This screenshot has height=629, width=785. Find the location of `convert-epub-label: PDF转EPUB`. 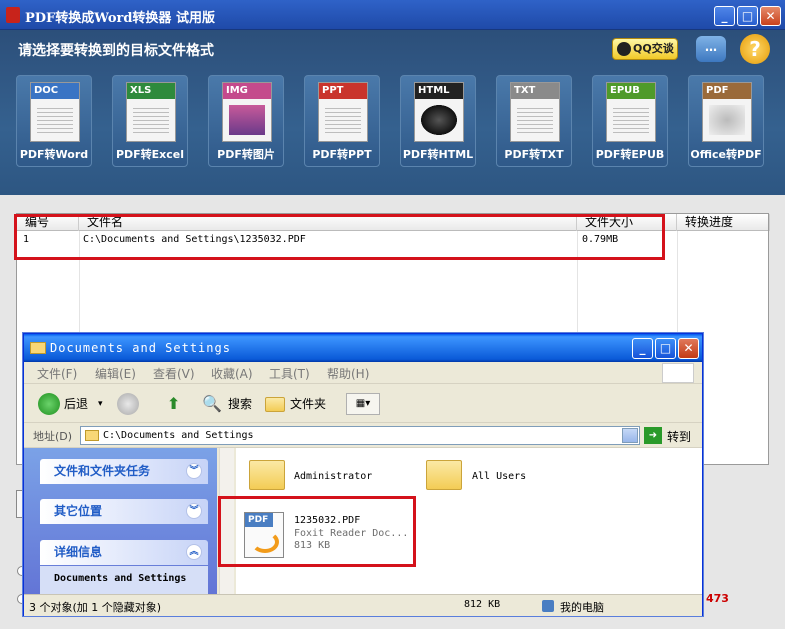

convert-epub-label: PDF转EPUB is located at coordinates (630, 154).